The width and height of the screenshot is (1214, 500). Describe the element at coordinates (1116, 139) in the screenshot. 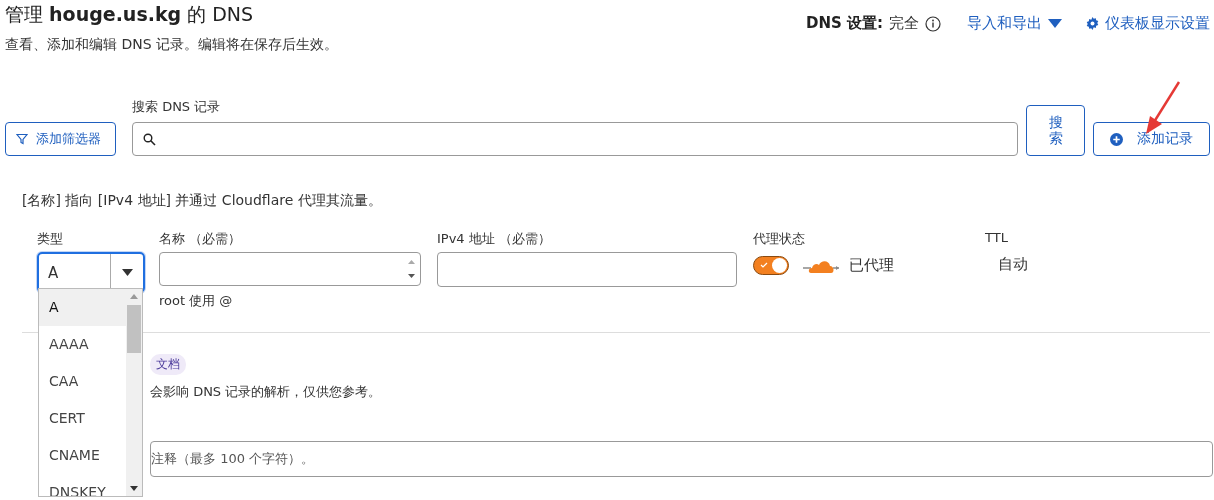

I see `plus-circle-icon` at that location.